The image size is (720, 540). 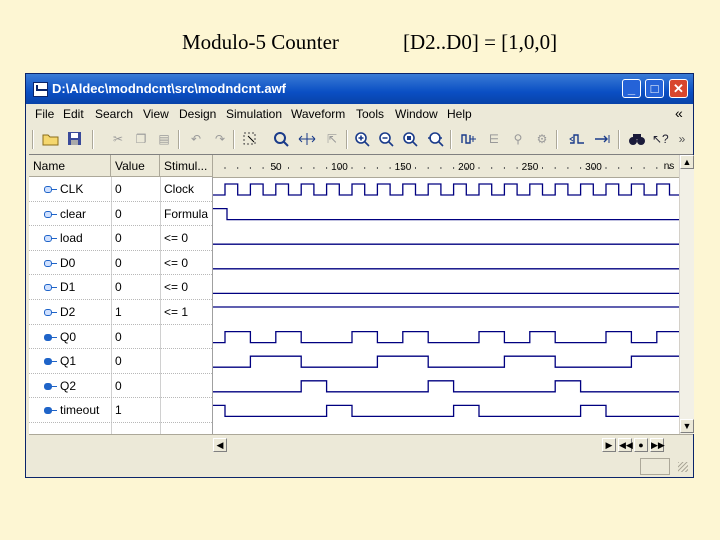 I want to click on scroll-down-icon: ▼, so click(x=687, y=426).